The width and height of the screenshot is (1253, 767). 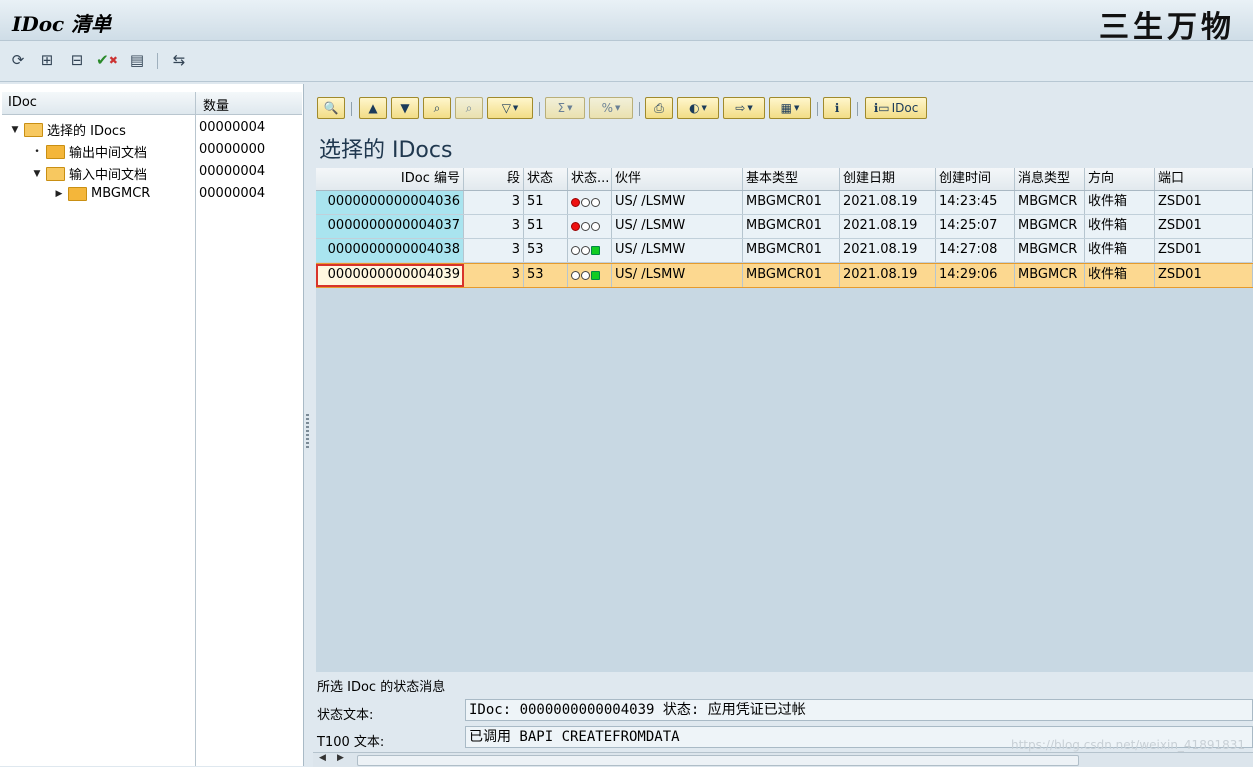 What do you see at coordinates (390, 179) in the screenshot?
I see `column-header-idoc-number: IDoc 编号` at bounding box center [390, 179].